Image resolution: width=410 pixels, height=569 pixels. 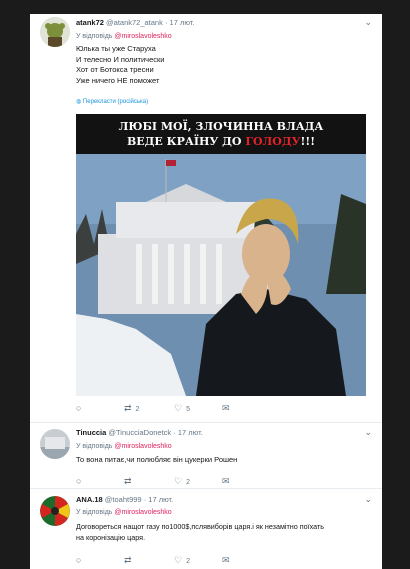 I want to click on banner-line-2: ВЕДЕ КРАЇНУ ДО ГОЛОДУ!!!, so click(x=221, y=141).